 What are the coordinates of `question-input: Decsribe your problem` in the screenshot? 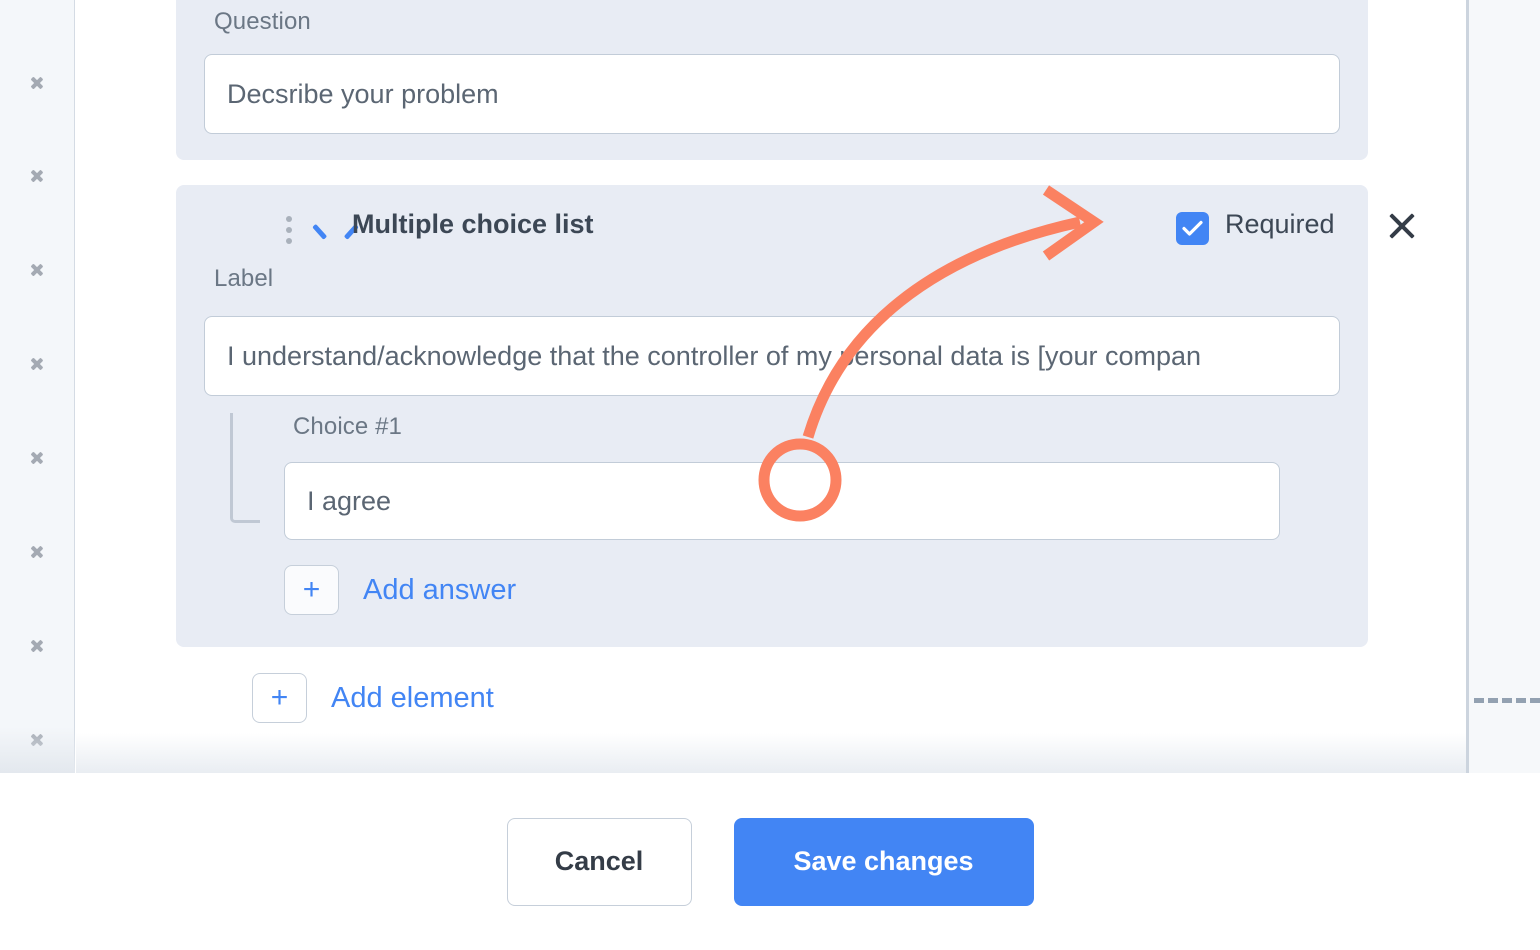 It's located at (772, 94).